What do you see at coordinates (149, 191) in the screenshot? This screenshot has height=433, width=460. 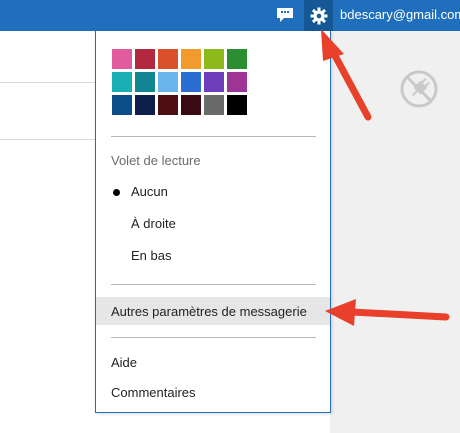 I see `reading-pane-option-none: Aucun` at bounding box center [149, 191].